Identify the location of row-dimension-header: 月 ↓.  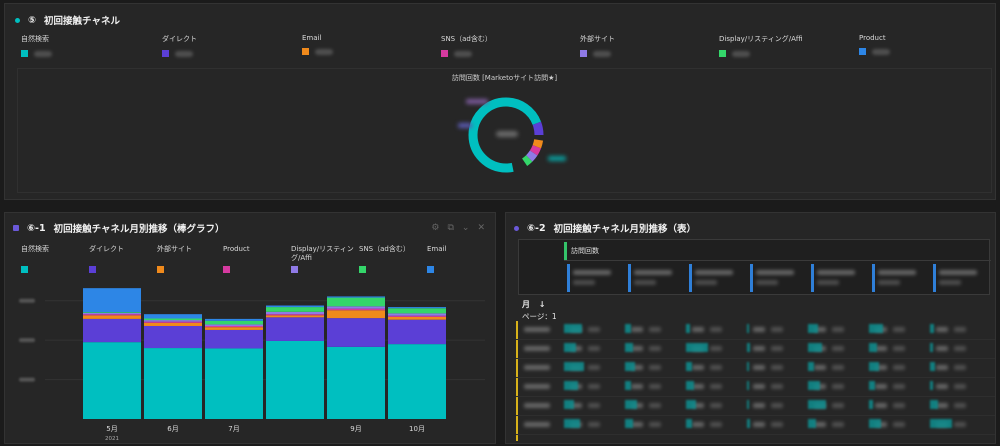
(534, 304).